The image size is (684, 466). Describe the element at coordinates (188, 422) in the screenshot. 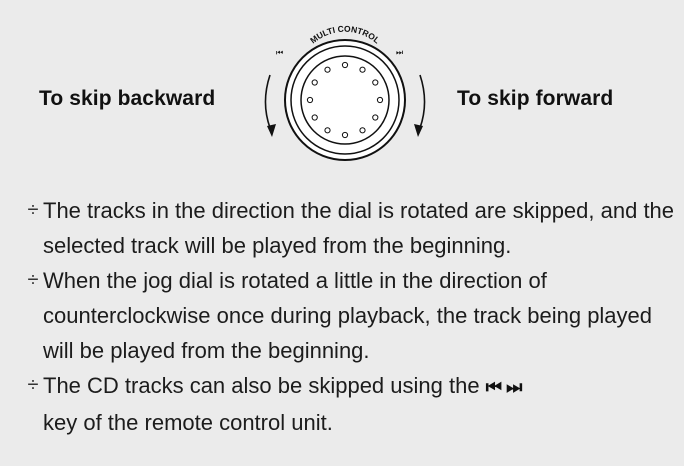

I see `note-text-after: key of the remote control unit.` at that location.